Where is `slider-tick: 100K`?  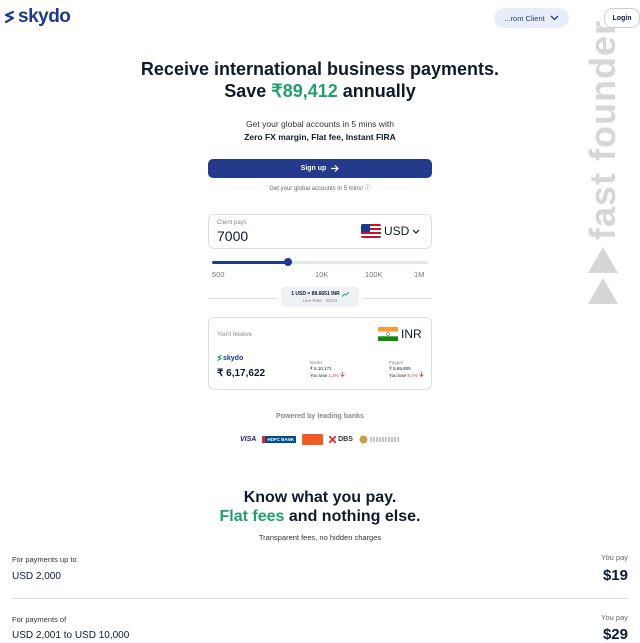 slider-tick: 100K is located at coordinates (374, 274).